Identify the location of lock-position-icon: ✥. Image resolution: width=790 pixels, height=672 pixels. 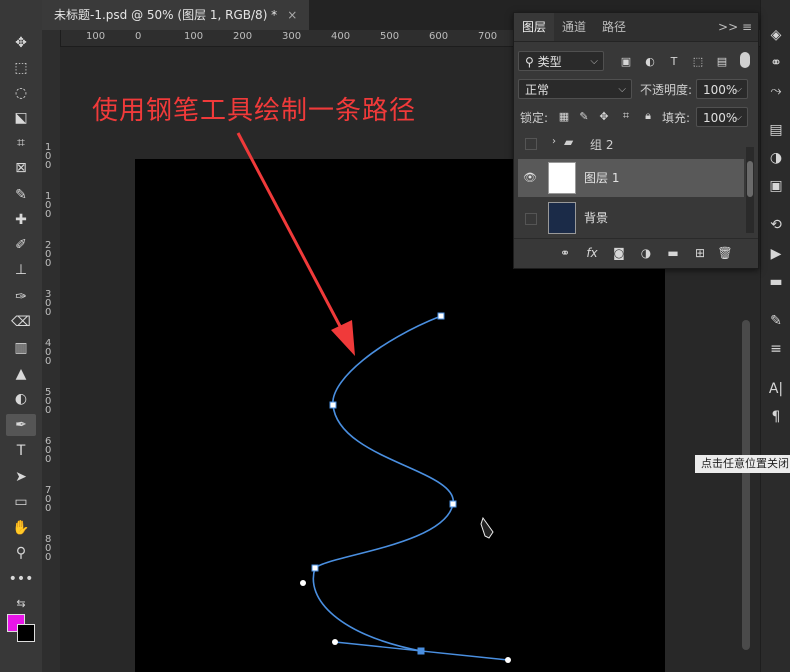
(604, 116).